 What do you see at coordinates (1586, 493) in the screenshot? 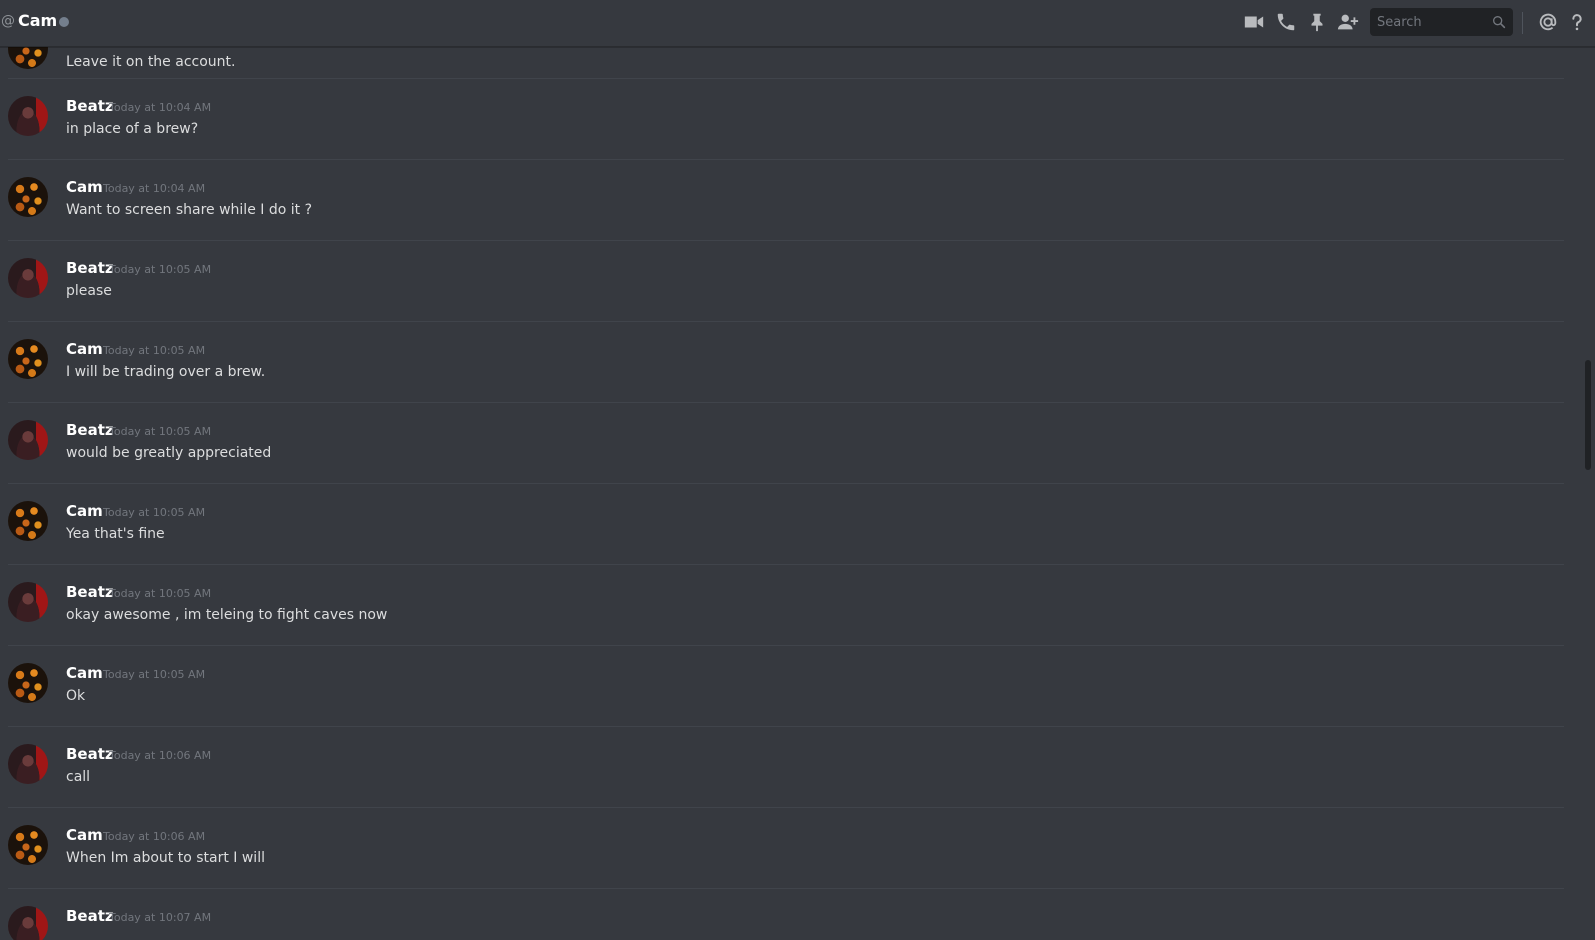
I see `scrollbar-track` at bounding box center [1586, 493].